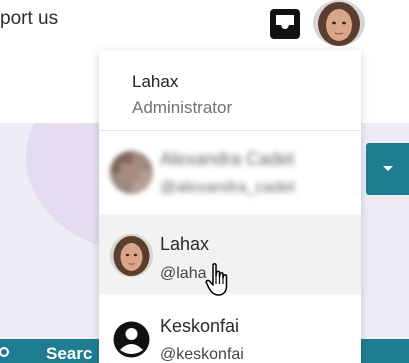 The image size is (409, 363). What do you see at coordinates (182, 107) in the screenshot?
I see `current-user-role: Administrator` at bounding box center [182, 107].